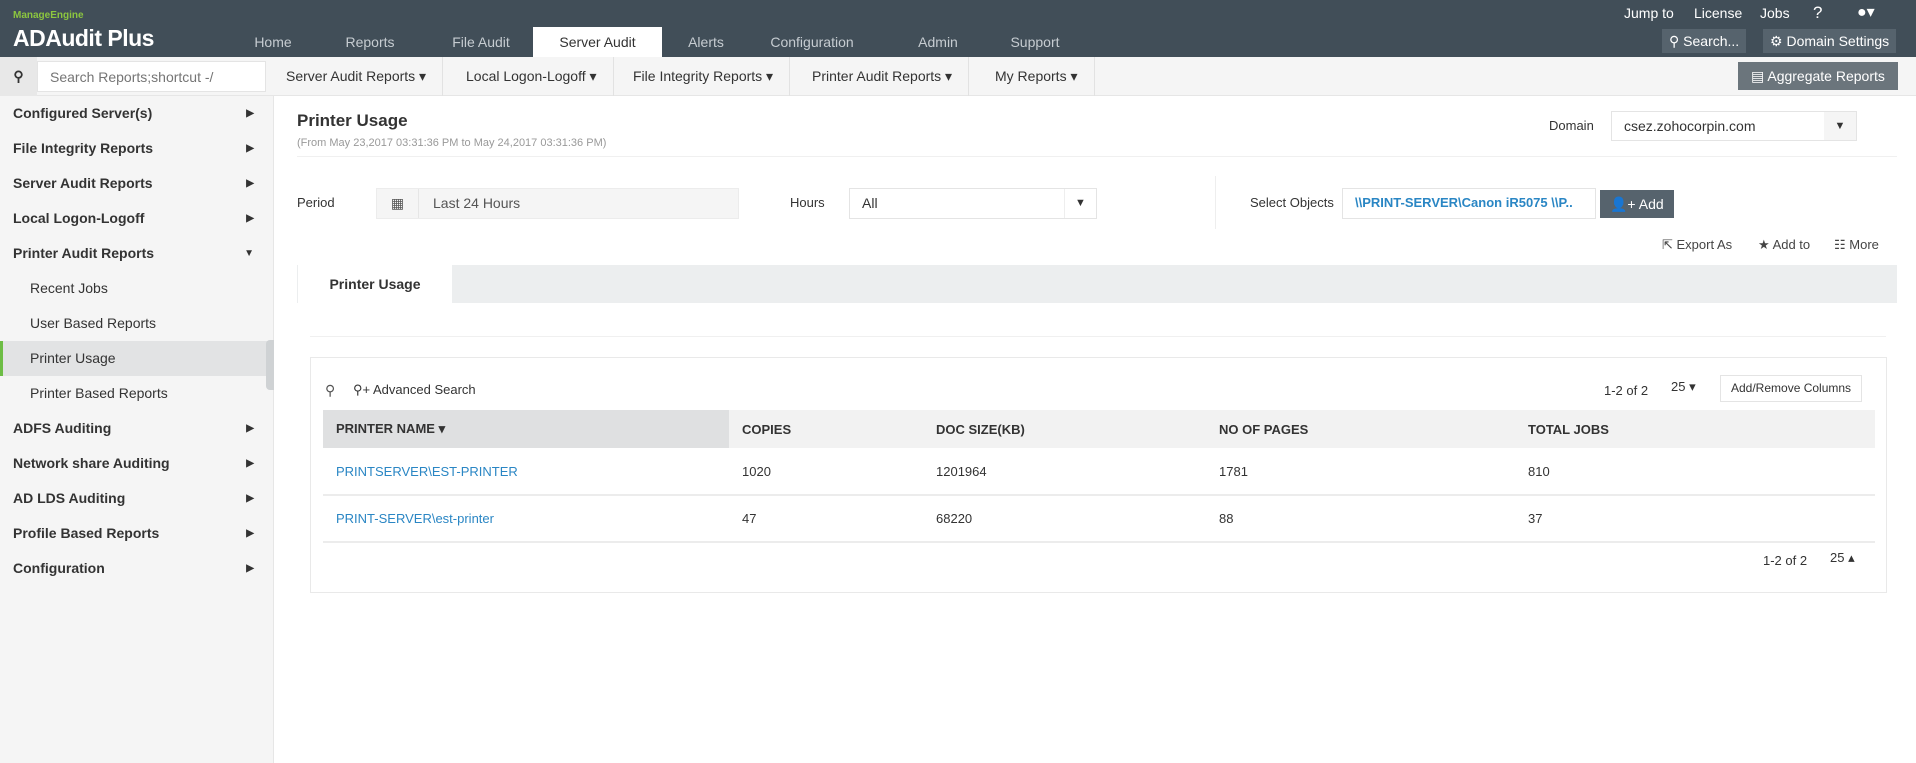 This screenshot has height=763, width=1916. What do you see at coordinates (807, 202) in the screenshot?
I see `hours-label: Hours` at bounding box center [807, 202].